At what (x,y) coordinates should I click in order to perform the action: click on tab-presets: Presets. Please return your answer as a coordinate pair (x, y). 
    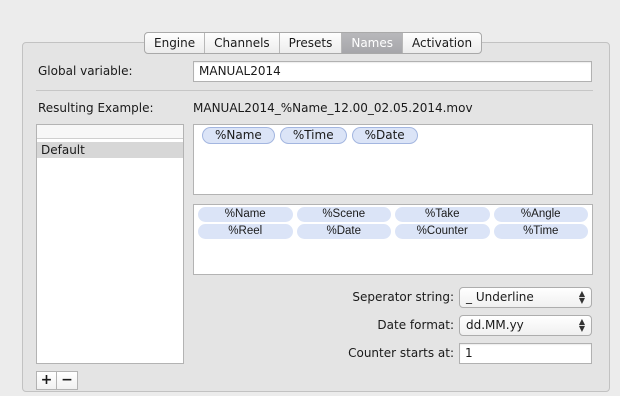
    Looking at the image, I should click on (311, 43).